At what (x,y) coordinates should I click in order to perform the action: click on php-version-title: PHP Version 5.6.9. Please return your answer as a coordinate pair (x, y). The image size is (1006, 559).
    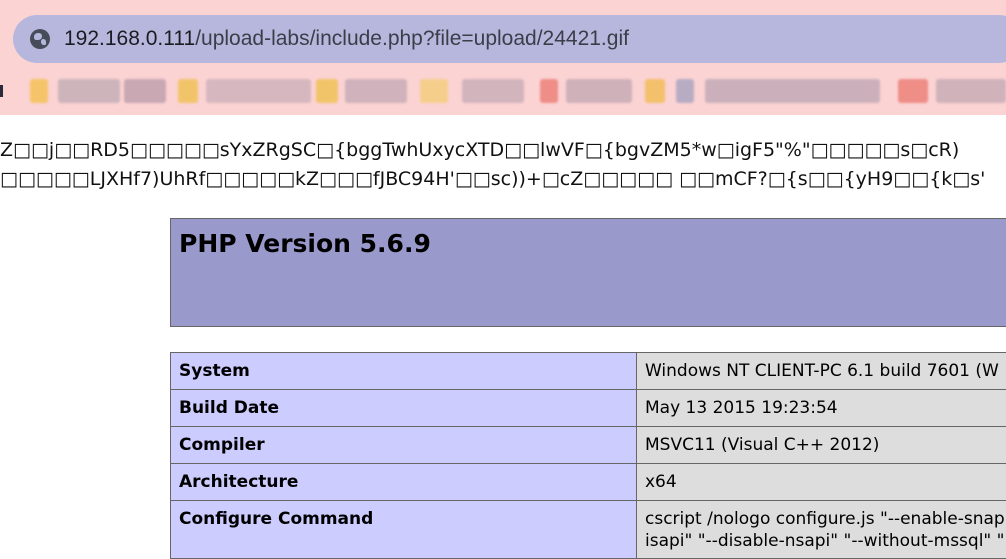
    Looking at the image, I should click on (305, 243).